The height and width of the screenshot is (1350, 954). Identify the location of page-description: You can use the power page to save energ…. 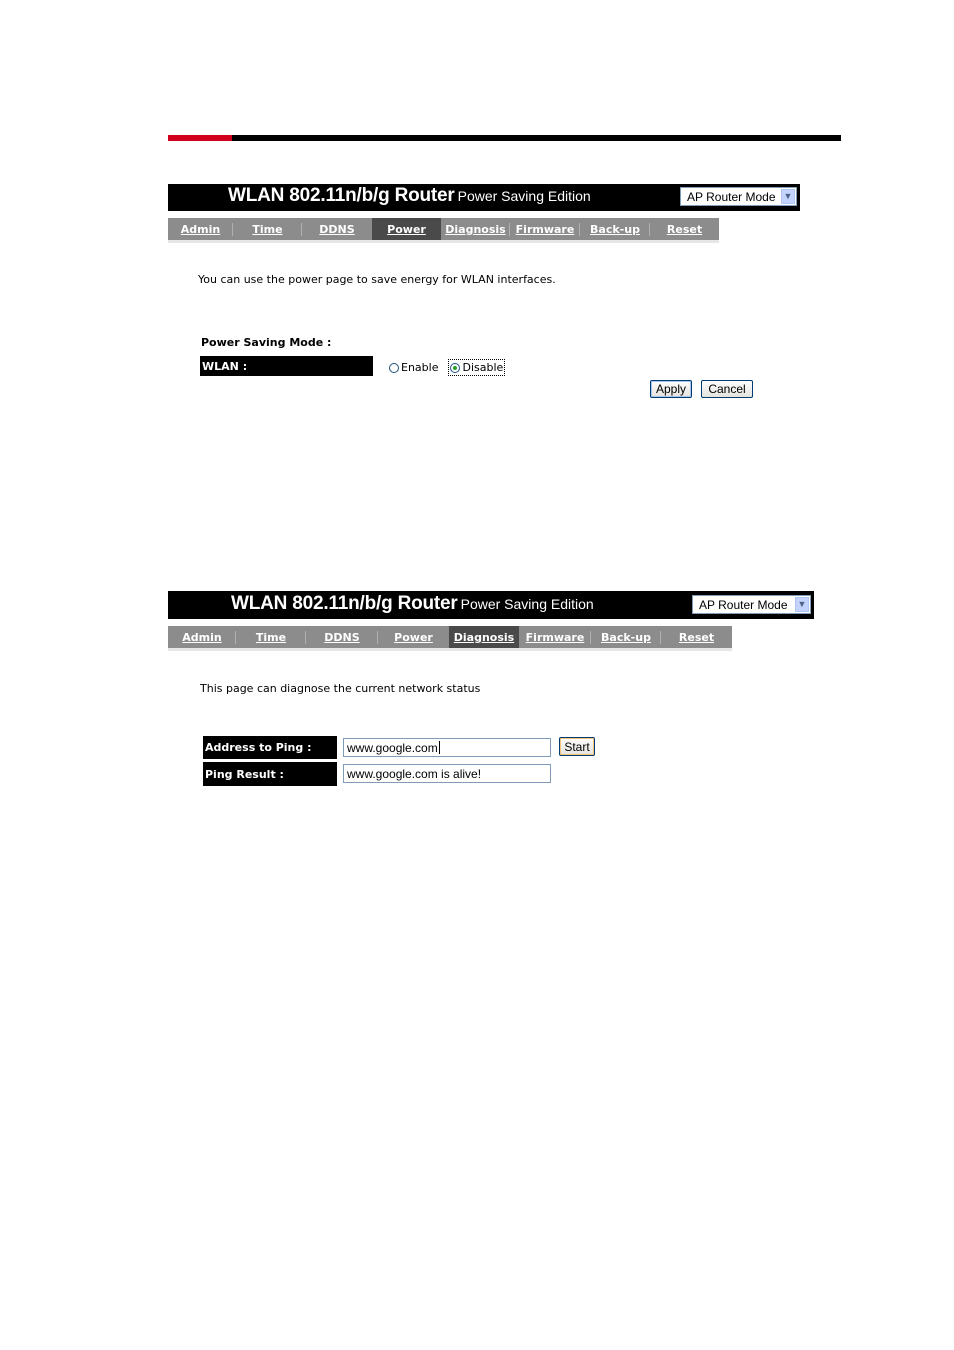
(377, 279).